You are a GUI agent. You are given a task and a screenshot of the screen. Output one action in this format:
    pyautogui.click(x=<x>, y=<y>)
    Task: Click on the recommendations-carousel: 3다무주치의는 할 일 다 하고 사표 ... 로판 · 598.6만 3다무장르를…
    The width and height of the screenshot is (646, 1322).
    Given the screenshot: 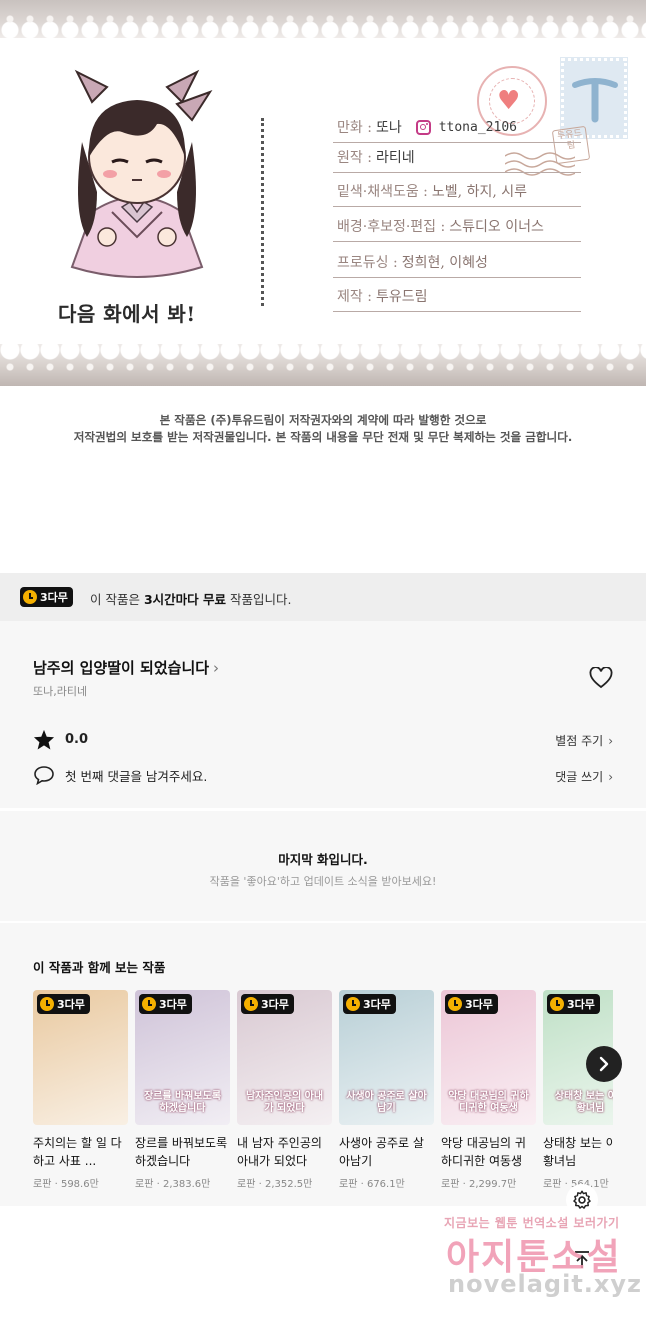 What is the action you would take?
    pyautogui.click(x=323, y=1095)
    